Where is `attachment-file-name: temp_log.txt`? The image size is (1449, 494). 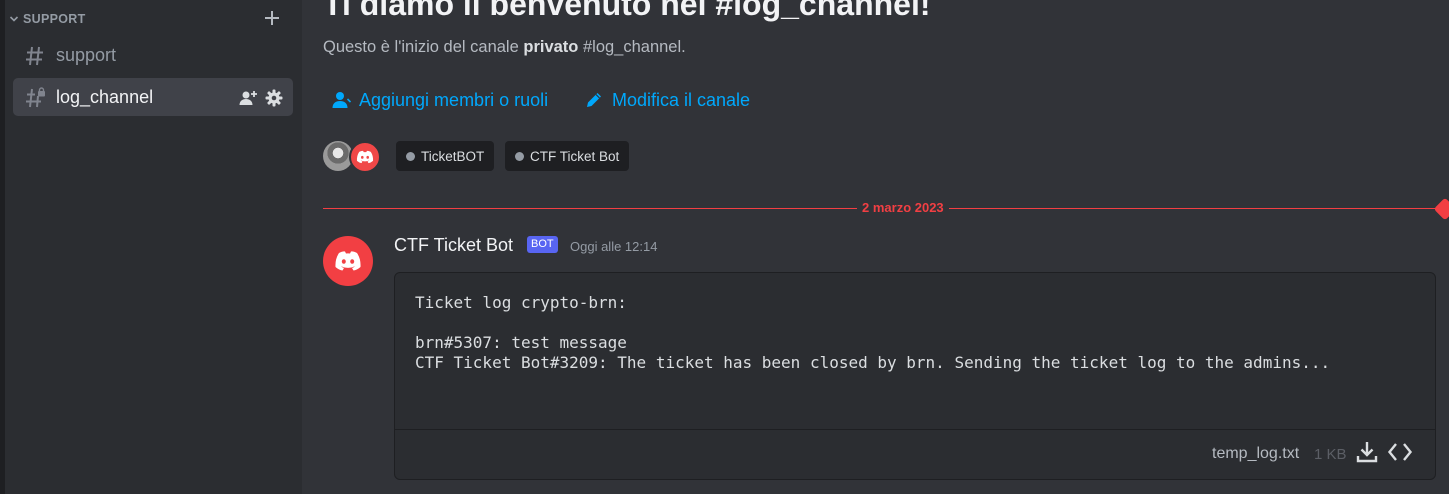 attachment-file-name: temp_log.txt is located at coordinates (1255, 454).